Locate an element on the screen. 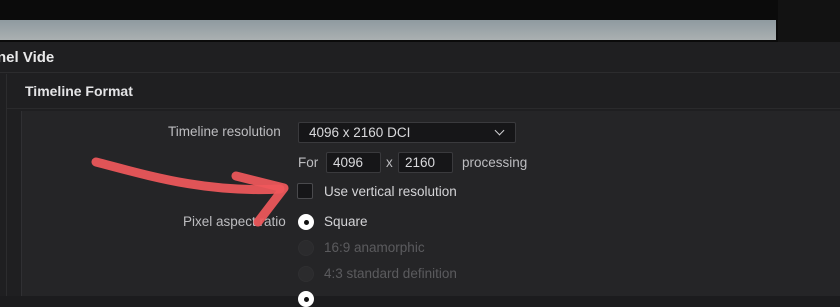 This screenshot has height=307, width=840. vertical-resolution-checkbox is located at coordinates (305, 191).